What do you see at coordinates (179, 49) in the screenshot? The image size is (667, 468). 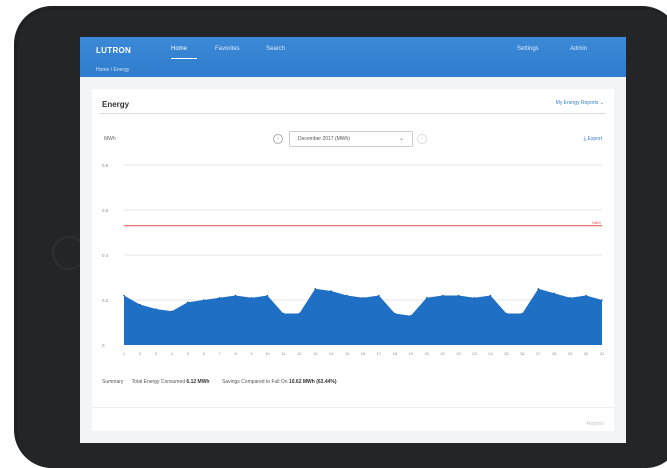 I see `nav-home: Home` at bounding box center [179, 49].